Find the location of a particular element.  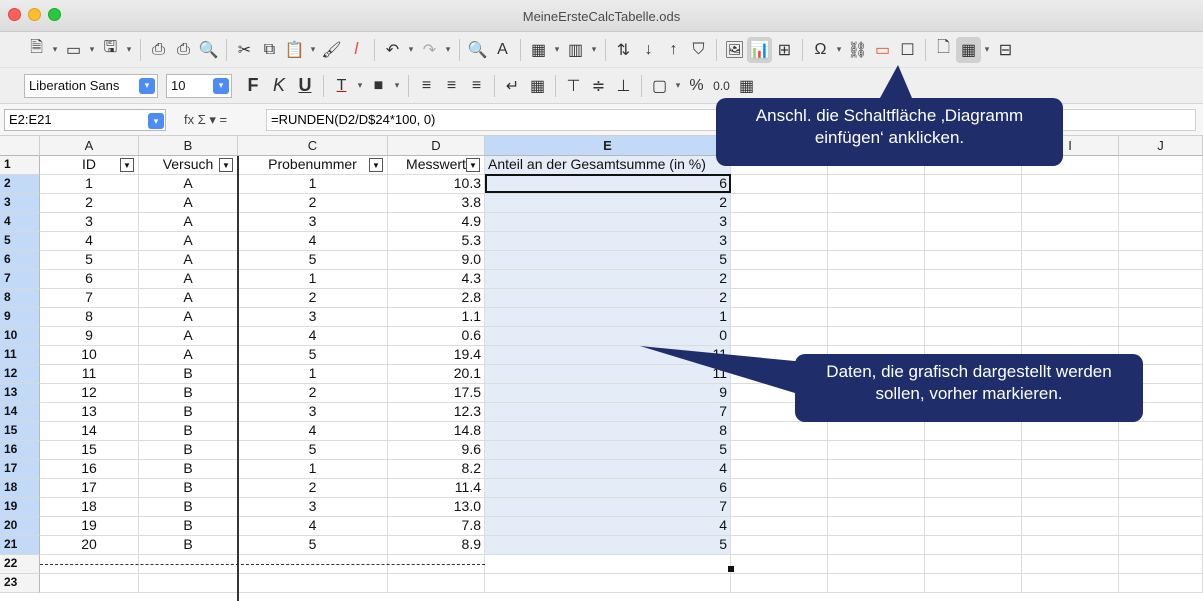

row-header: 18 is located at coordinates (20, 488).